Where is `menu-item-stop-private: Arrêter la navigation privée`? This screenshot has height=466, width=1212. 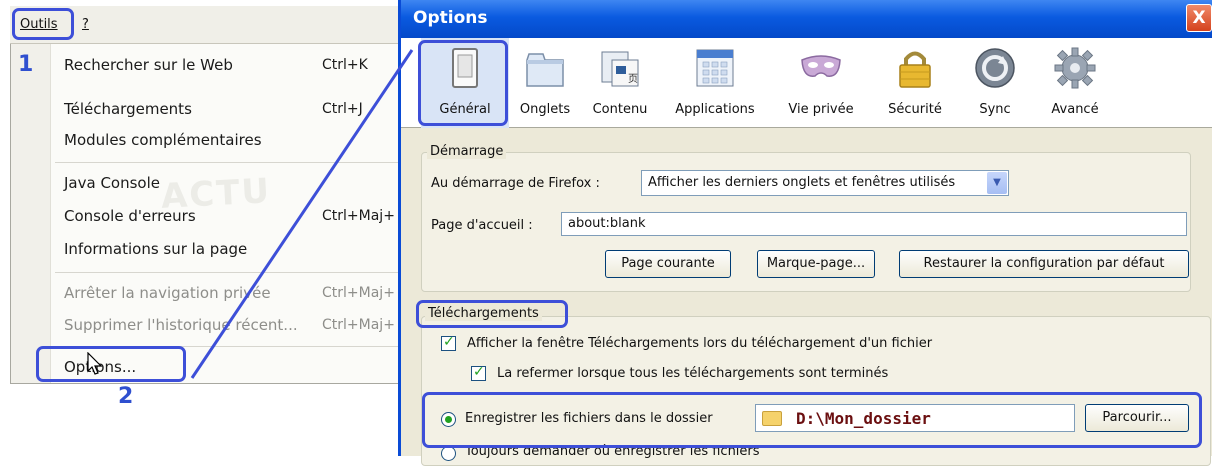 menu-item-stop-private: Arrêter la navigation privée is located at coordinates (167, 293).